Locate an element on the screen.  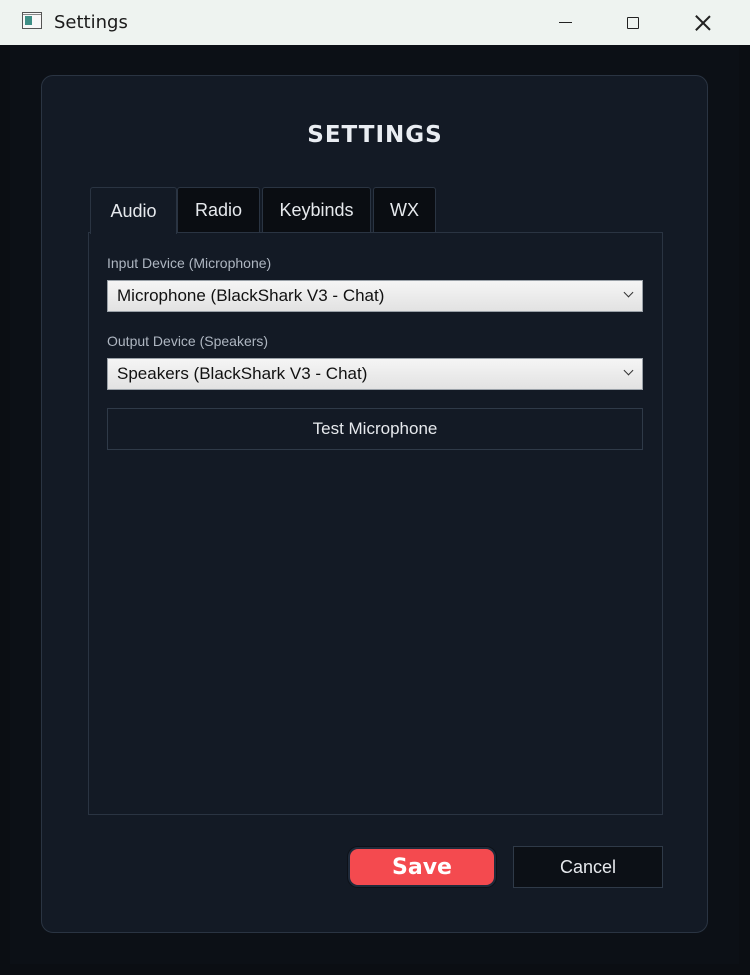
cancel-button: Cancel is located at coordinates (588, 867).